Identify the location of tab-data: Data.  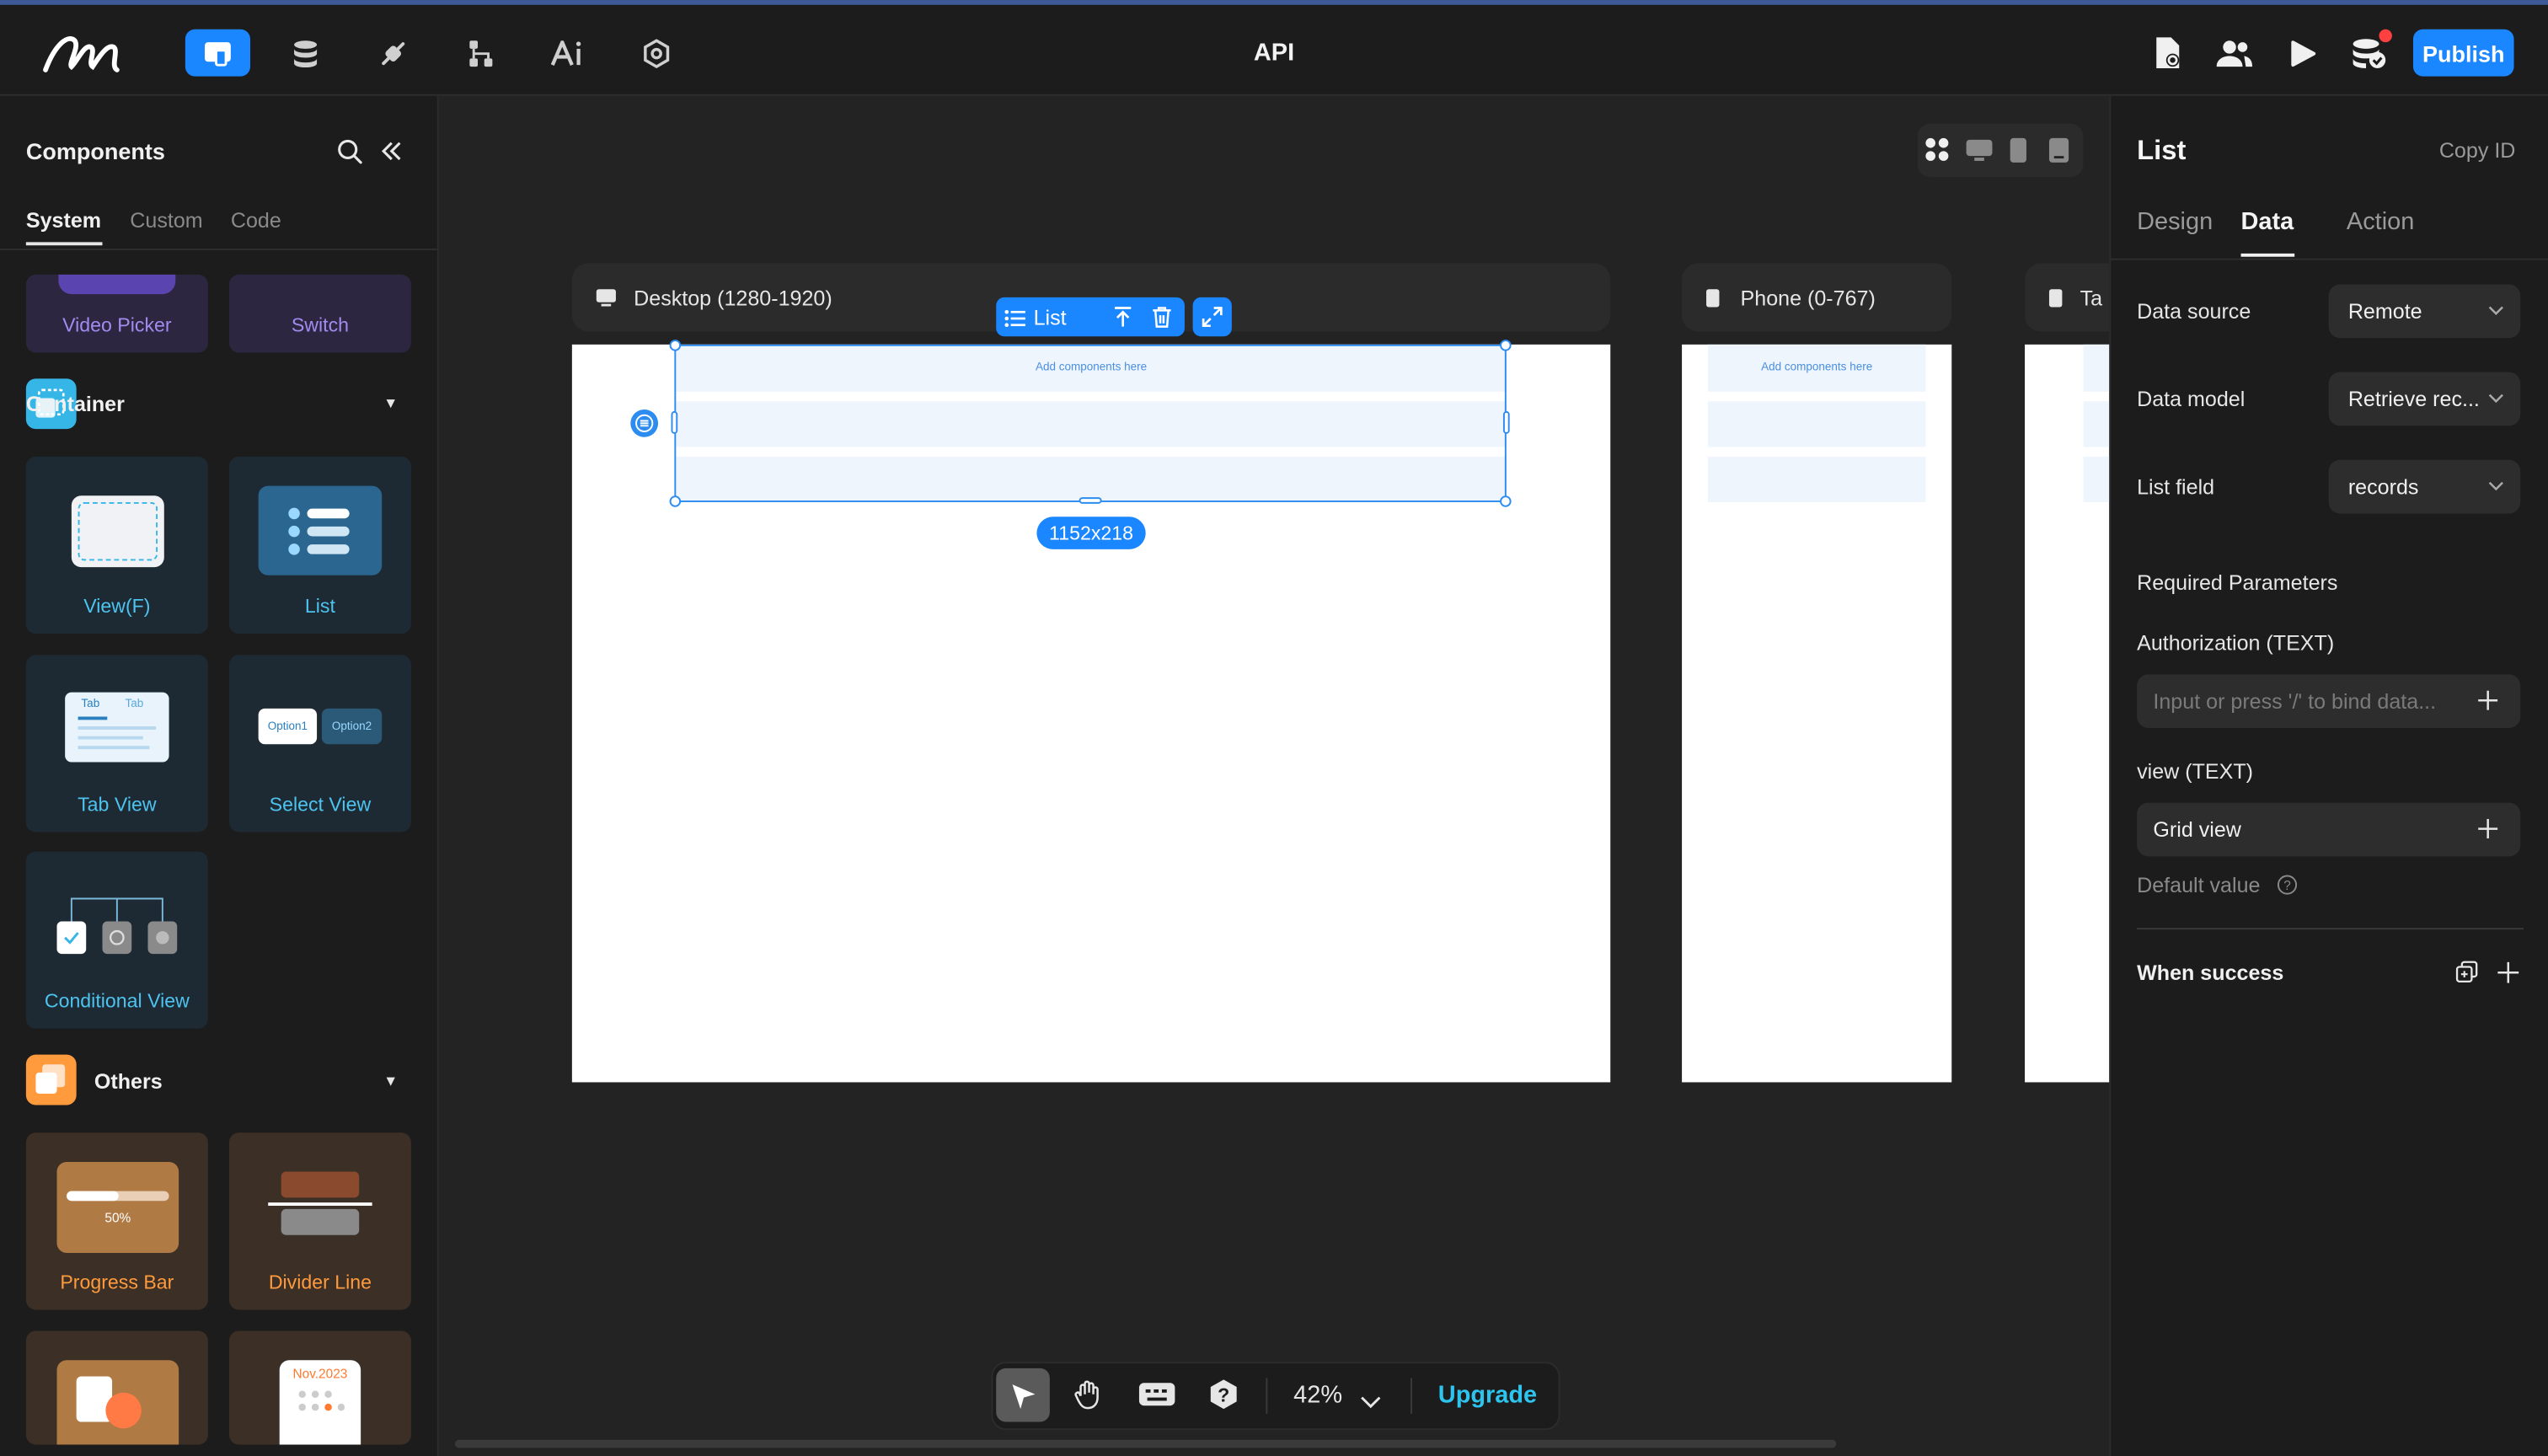
(2267, 222).